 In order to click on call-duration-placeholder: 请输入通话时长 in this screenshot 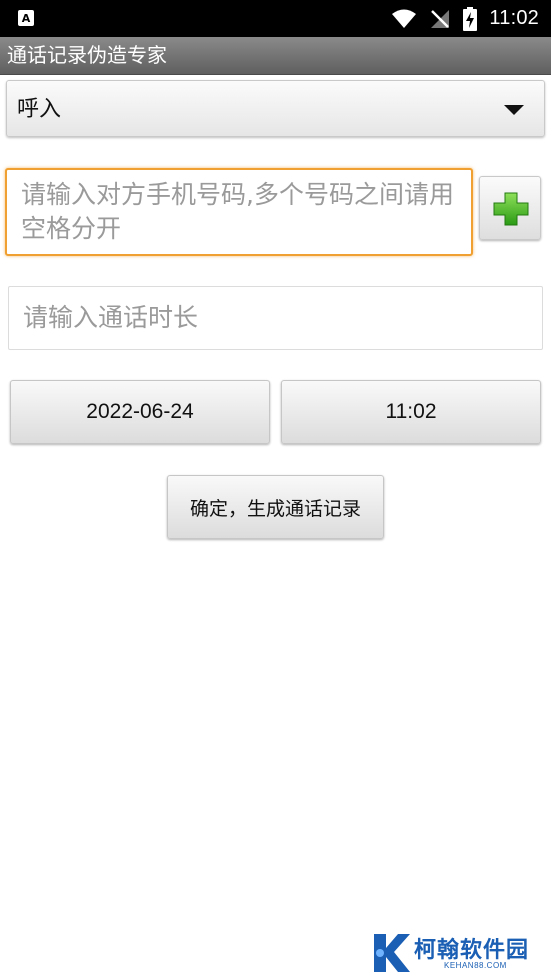, I will do `click(111, 317)`.